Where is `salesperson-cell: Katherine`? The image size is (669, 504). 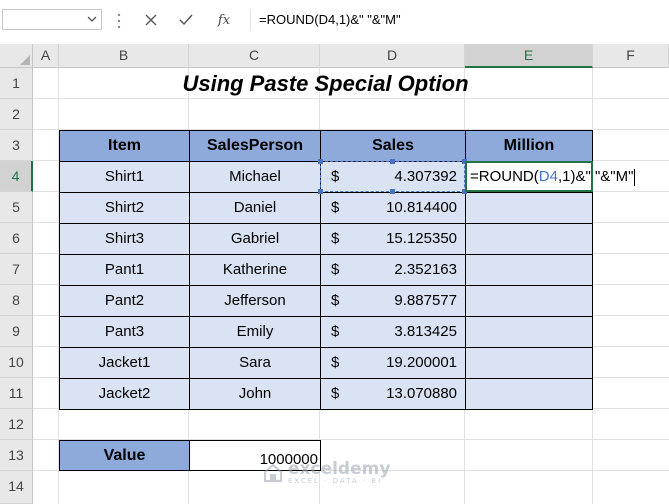
salesperson-cell: Katherine is located at coordinates (255, 270).